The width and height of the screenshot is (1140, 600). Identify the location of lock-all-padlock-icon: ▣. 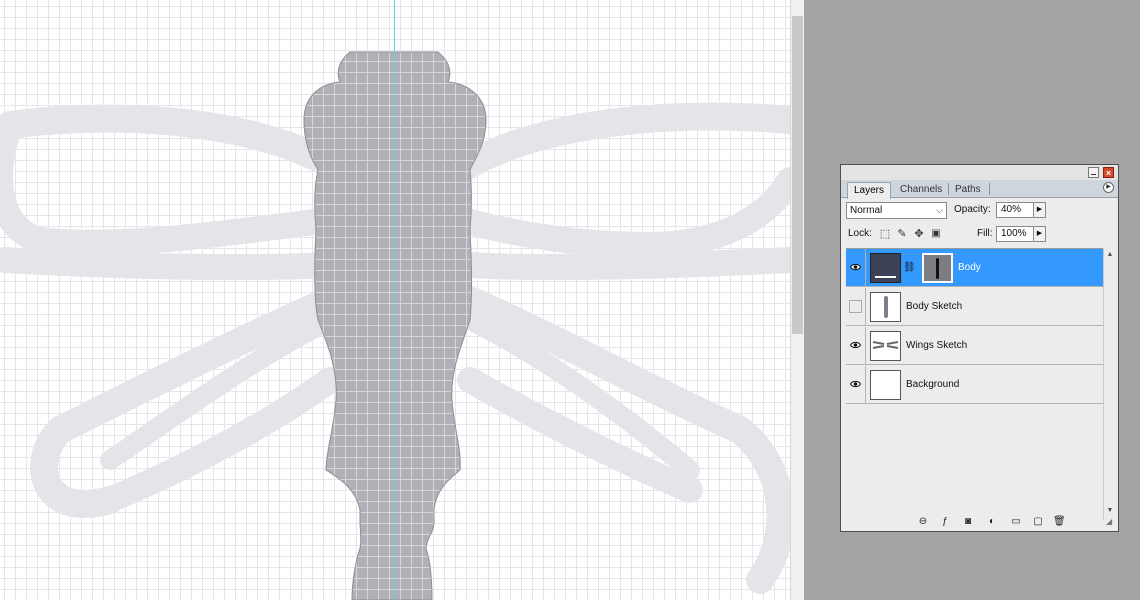
(936, 234).